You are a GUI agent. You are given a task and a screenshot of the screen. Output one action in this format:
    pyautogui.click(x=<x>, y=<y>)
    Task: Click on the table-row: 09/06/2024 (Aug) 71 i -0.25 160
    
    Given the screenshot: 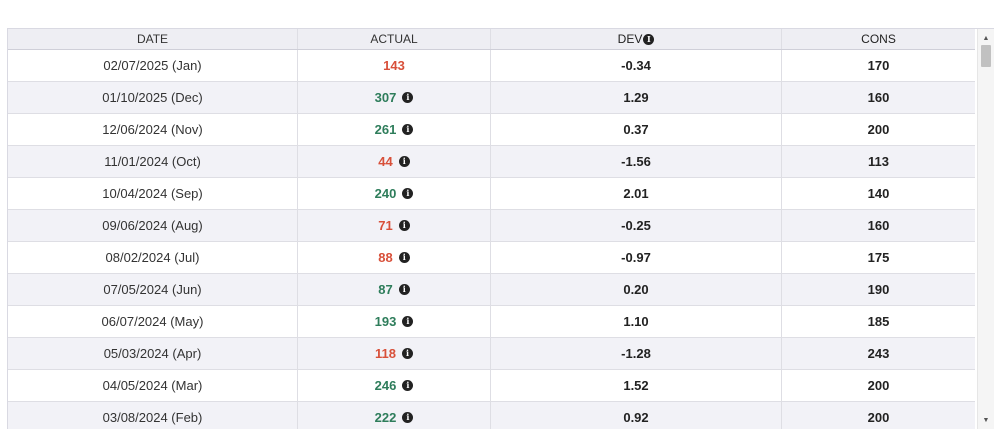 What is the action you would take?
    pyautogui.click(x=491, y=226)
    